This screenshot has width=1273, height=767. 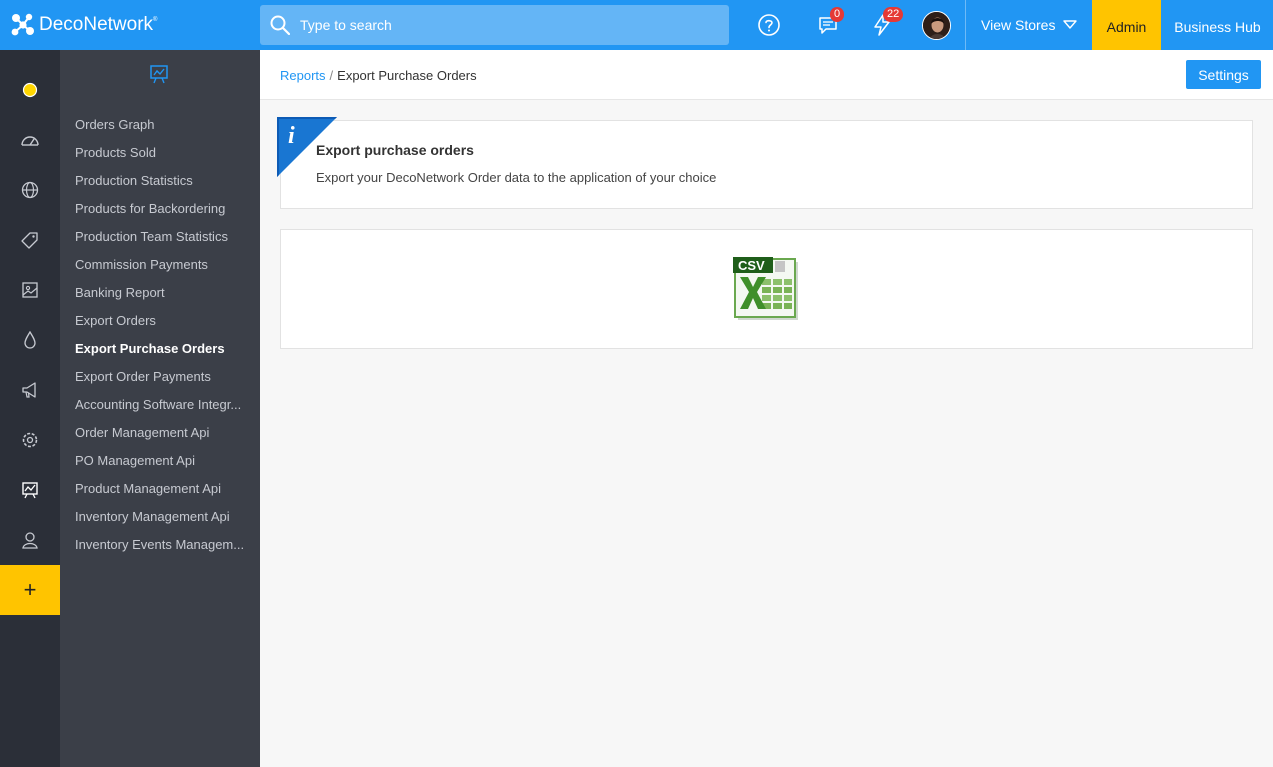 I want to click on sidebar-item-commission-payments: Commission Payments, so click(x=160, y=265).